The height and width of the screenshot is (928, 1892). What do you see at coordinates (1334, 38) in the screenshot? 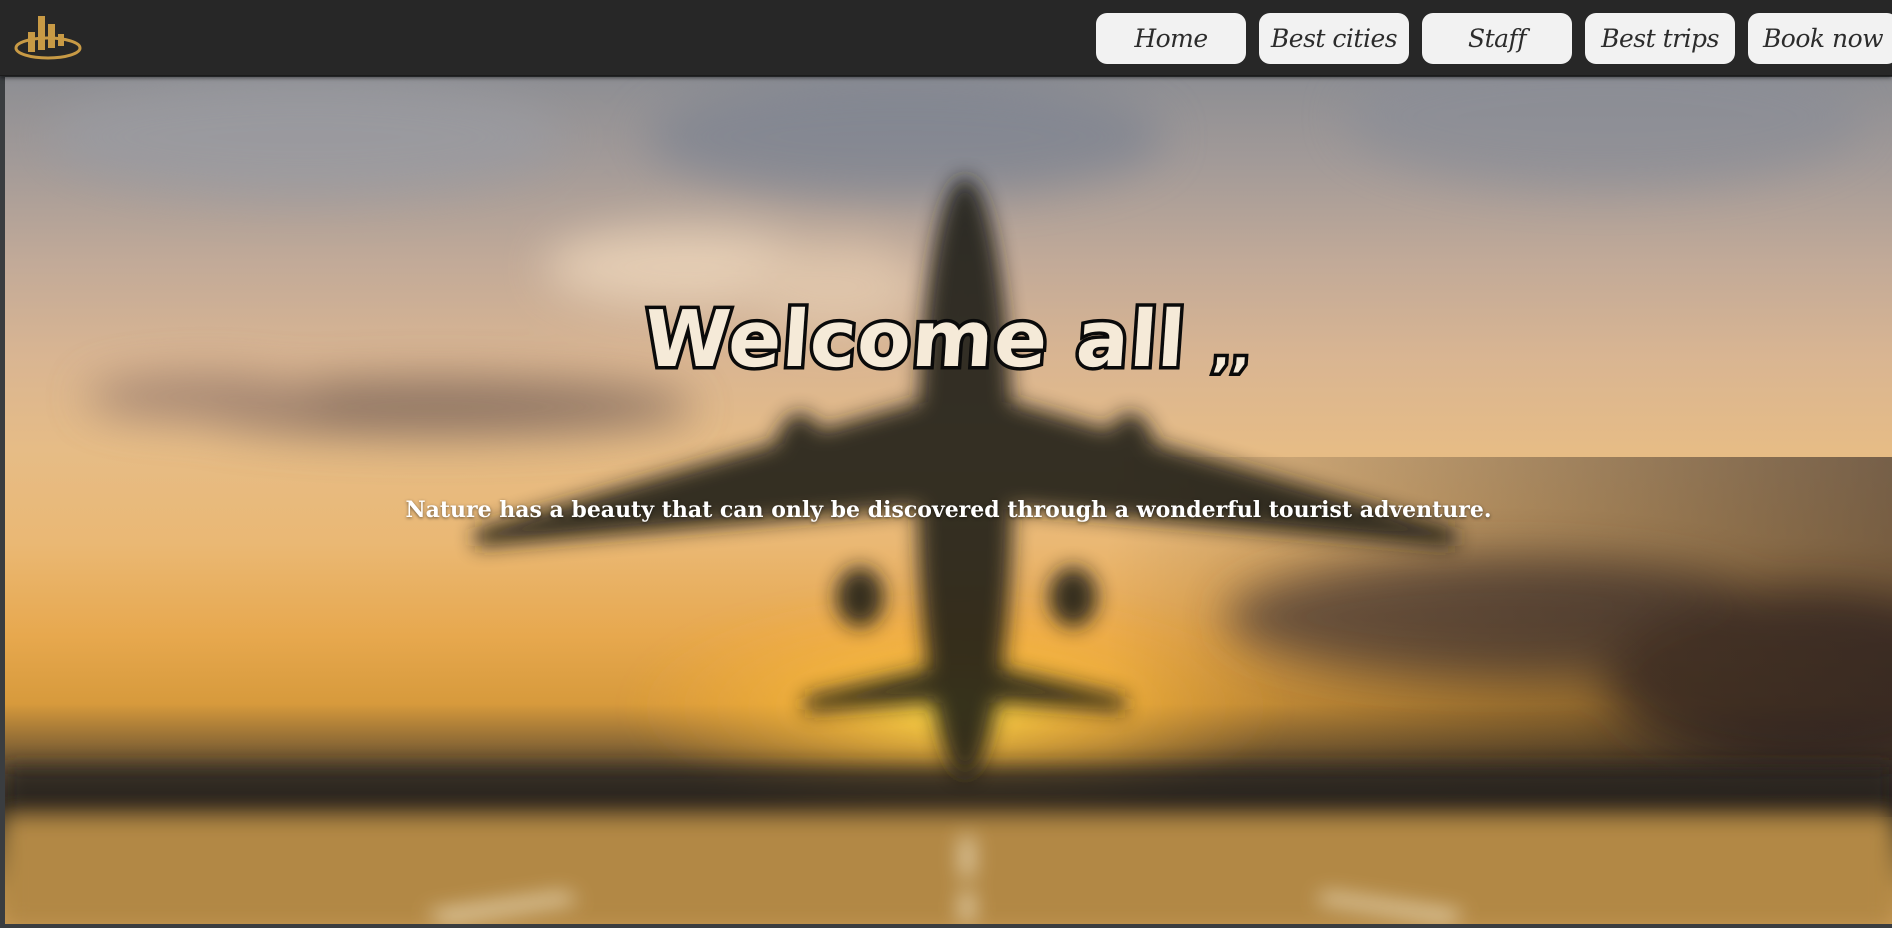
I see `nav-best-cities-button: Best cities` at bounding box center [1334, 38].